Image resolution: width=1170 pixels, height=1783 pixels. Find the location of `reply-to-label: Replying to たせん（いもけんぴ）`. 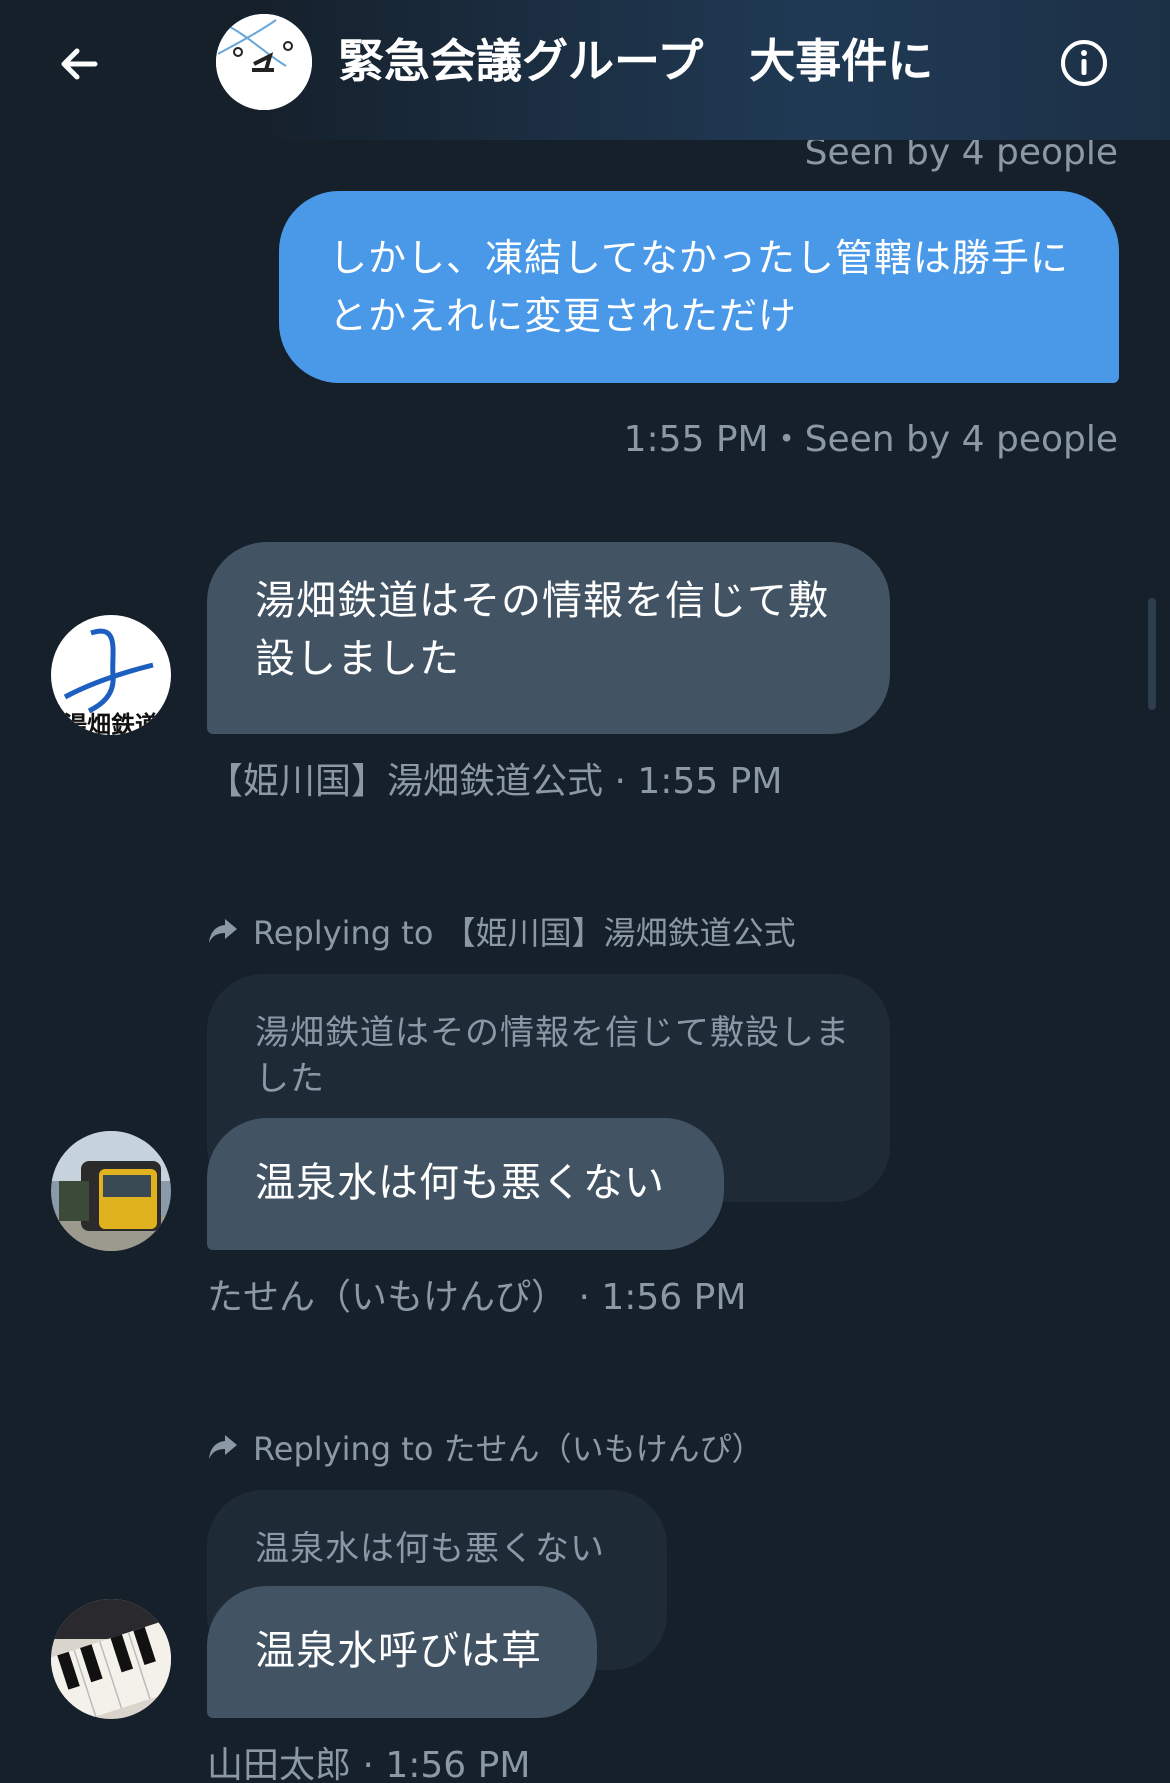

reply-to-label: Replying to たせん（いもけんぴ） is located at coordinates (508, 1449).